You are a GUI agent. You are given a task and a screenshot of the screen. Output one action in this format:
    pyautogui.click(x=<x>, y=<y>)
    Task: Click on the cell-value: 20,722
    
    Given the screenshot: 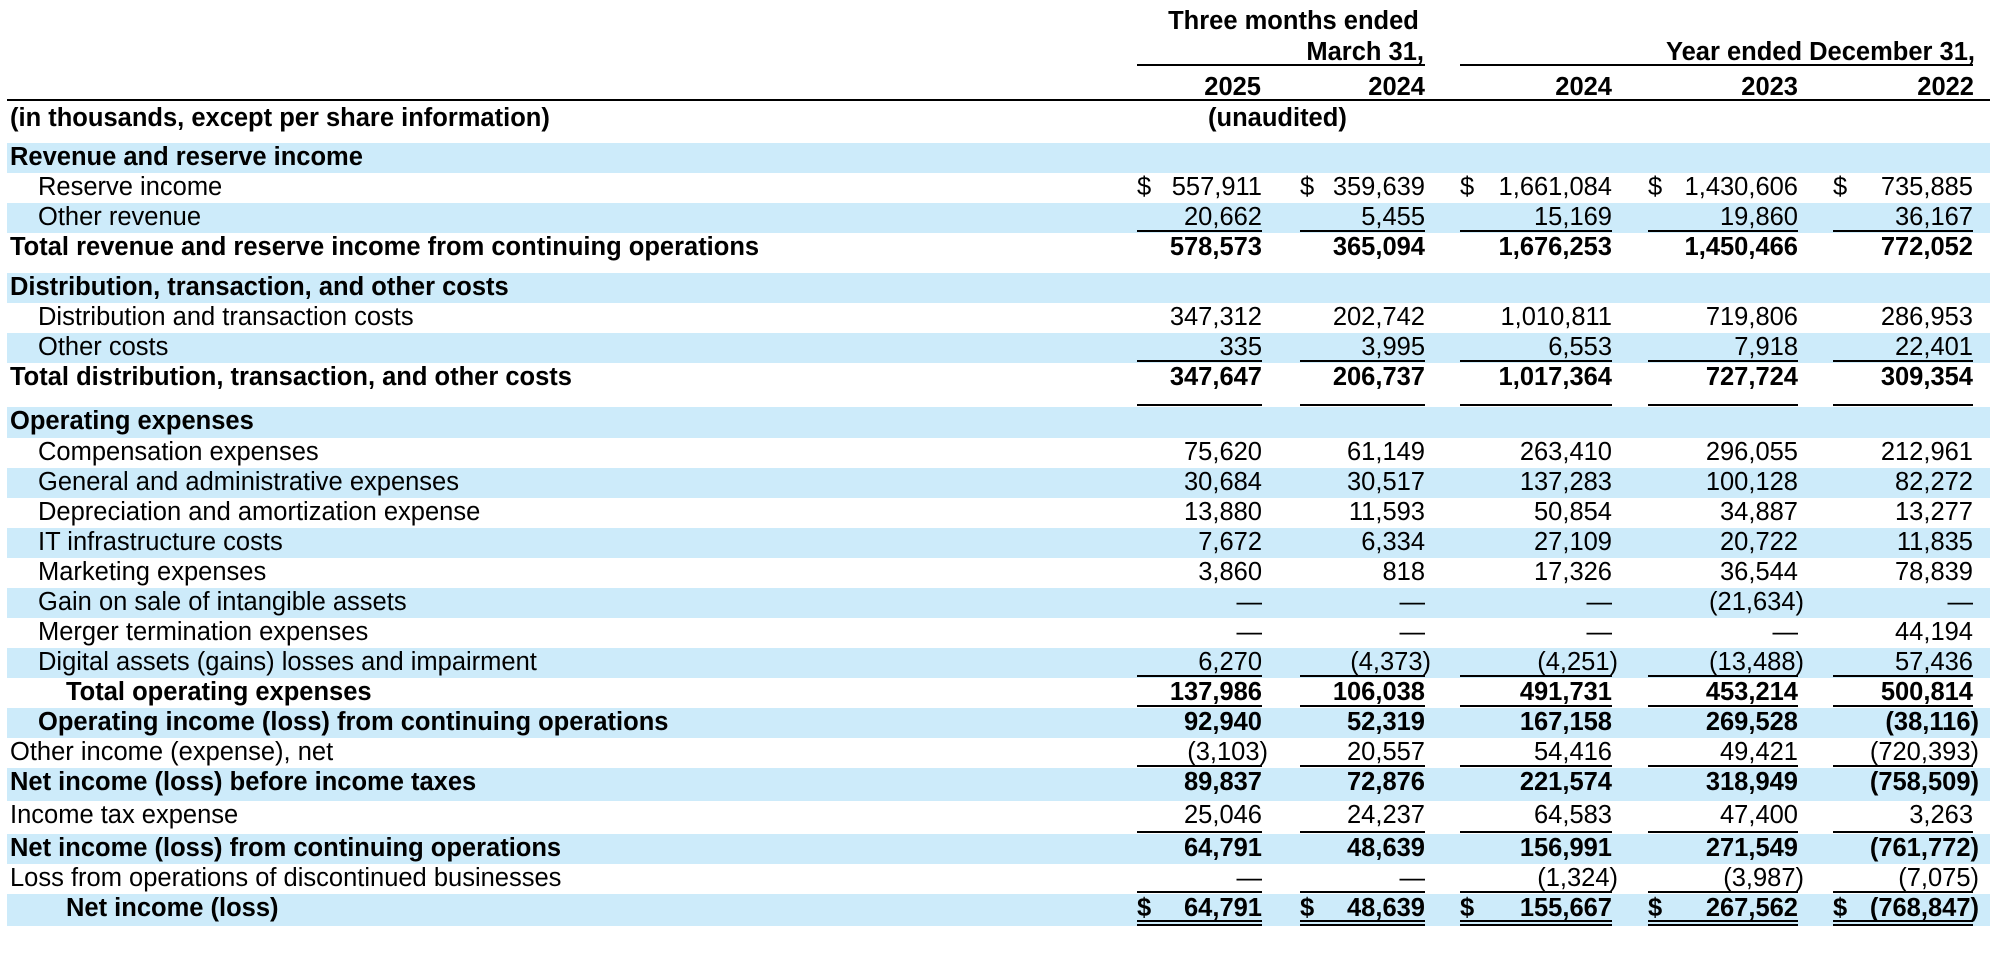 What is the action you would take?
    pyautogui.click(x=1759, y=542)
    